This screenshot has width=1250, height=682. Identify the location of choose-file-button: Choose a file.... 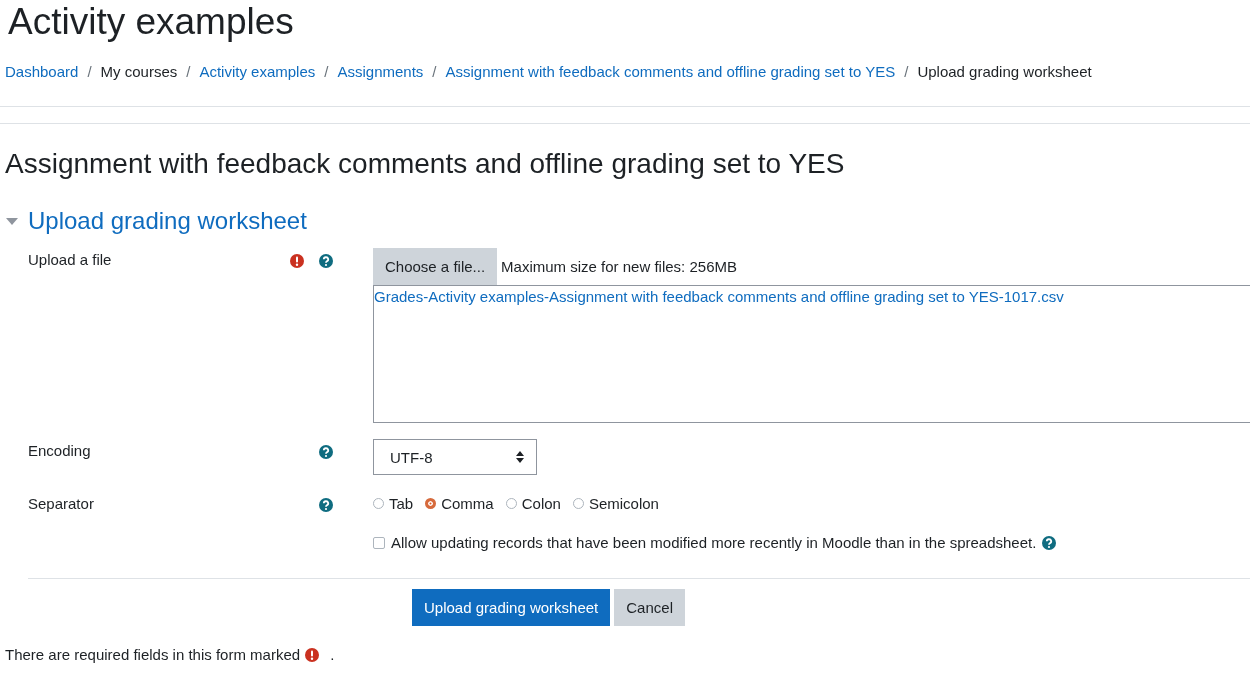
(435, 266).